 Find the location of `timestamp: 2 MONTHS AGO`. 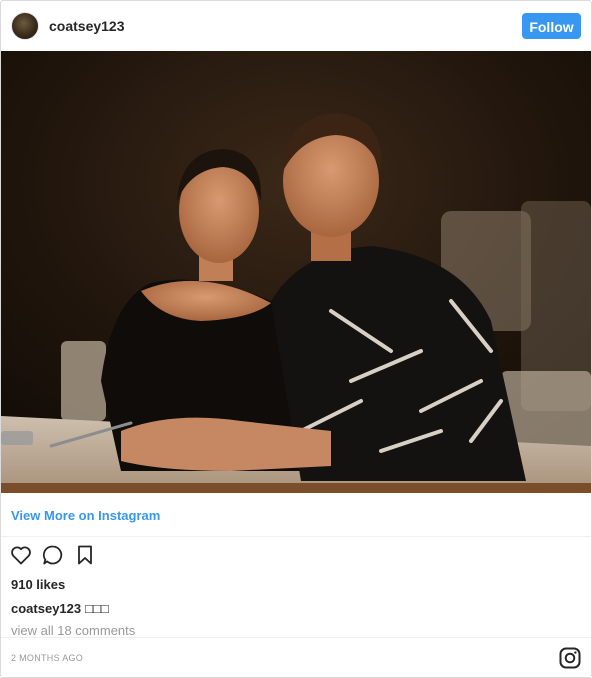

timestamp: 2 MONTHS AGO is located at coordinates (47, 657).